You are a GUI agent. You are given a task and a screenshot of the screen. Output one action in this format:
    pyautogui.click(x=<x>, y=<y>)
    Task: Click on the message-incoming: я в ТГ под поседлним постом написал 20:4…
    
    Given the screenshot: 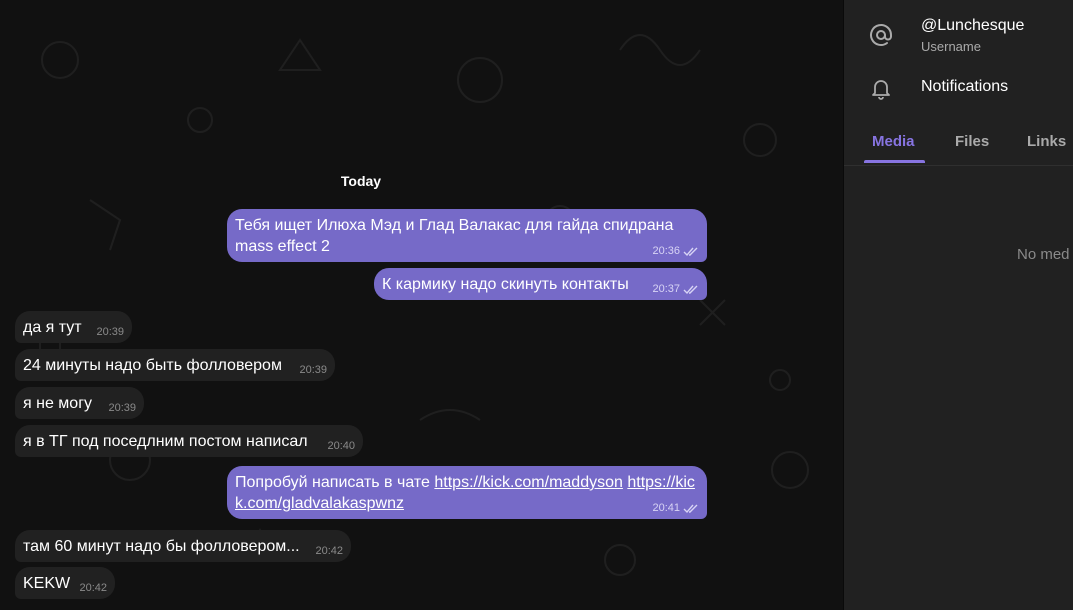 What is the action you would take?
    pyautogui.click(x=189, y=441)
    